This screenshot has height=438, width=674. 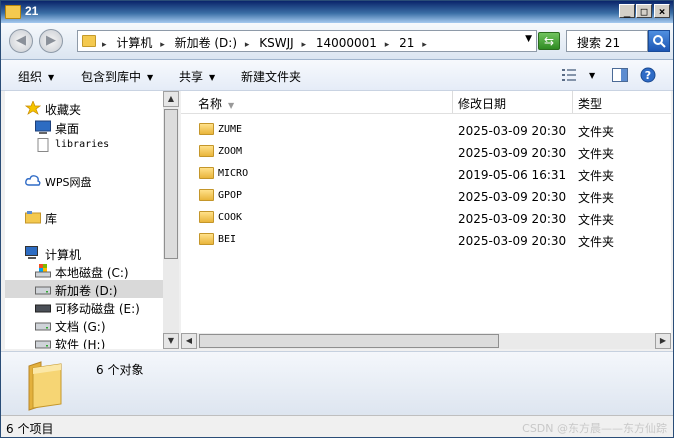 What do you see at coordinates (337, 383) in the screenshot?
I see `details-pane: 6 个对象` at bounding box center [337, 383].